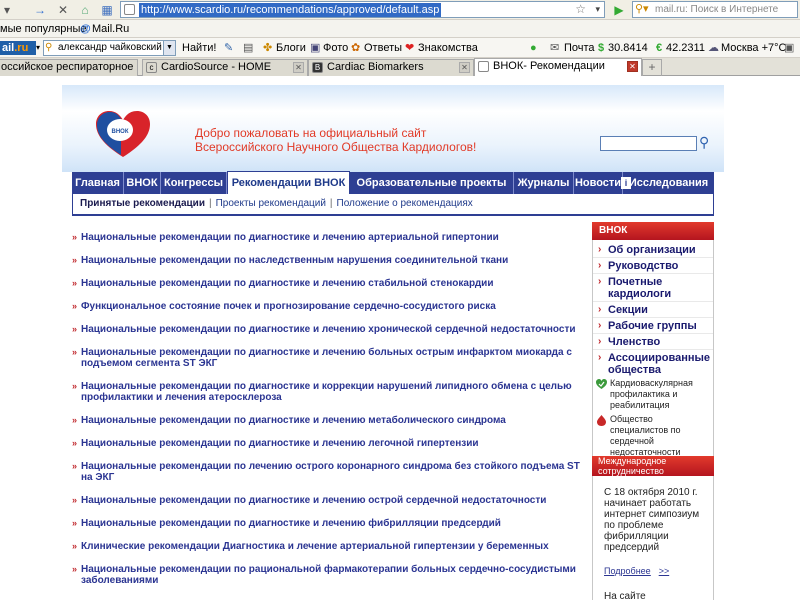  What do you see at coordinates (653, 311) in the screenshot?
I see `sidebar-item-sections: › Секции` at bounding box center [653, 311].